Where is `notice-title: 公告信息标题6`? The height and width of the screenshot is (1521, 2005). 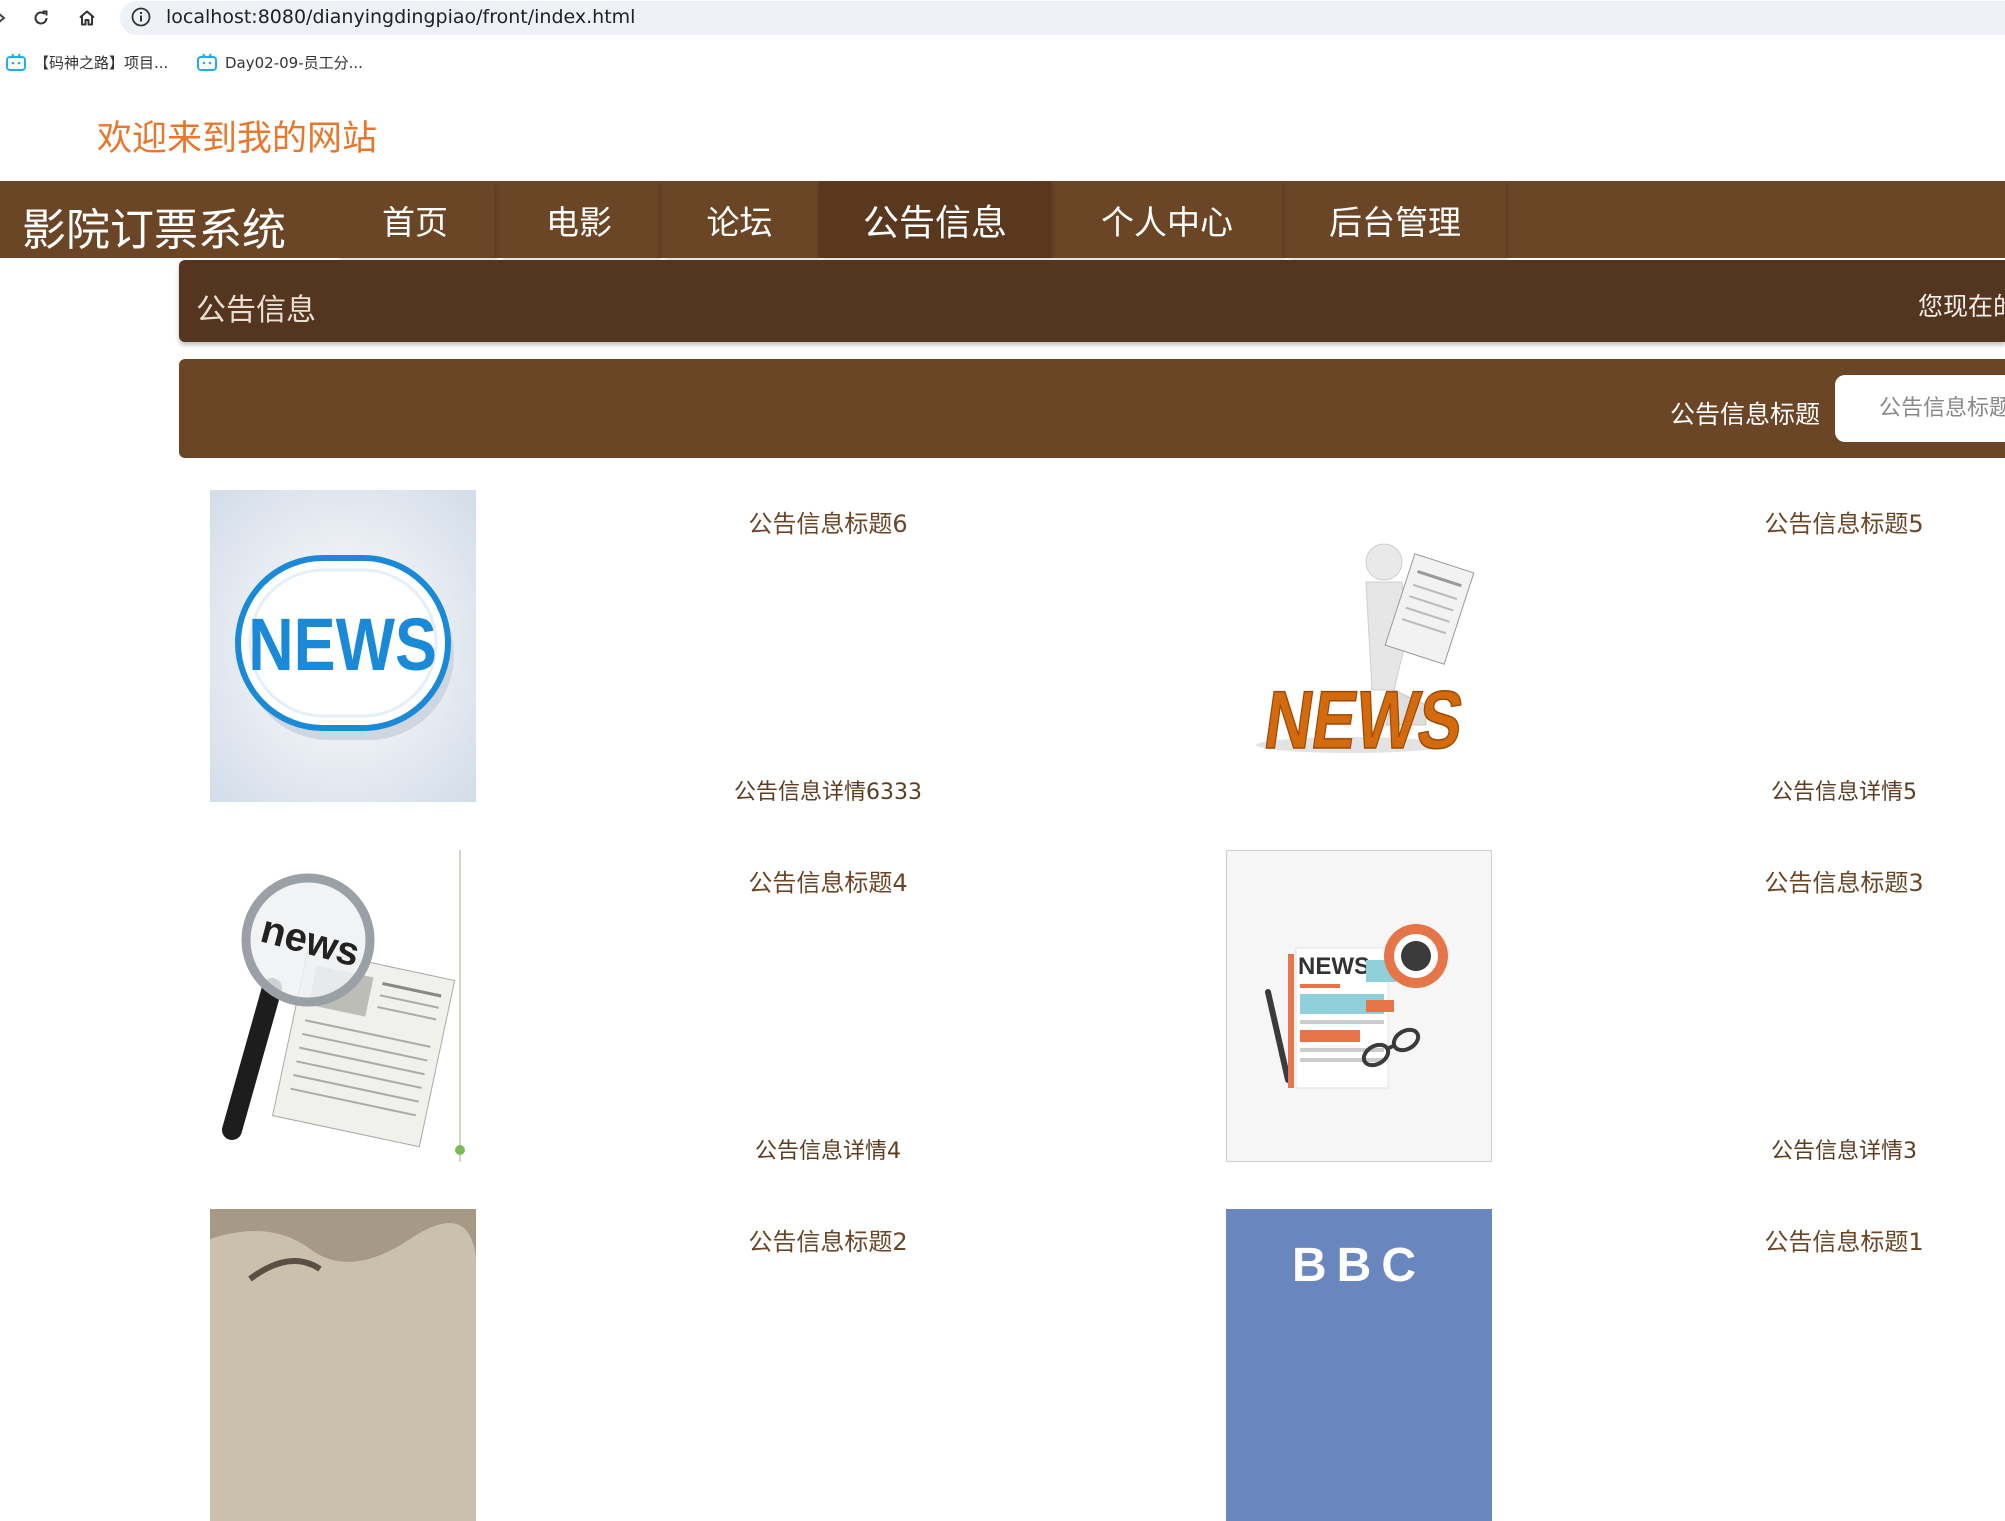 notice-title: 公告信息标题6 is located at coordinates (828, 521).